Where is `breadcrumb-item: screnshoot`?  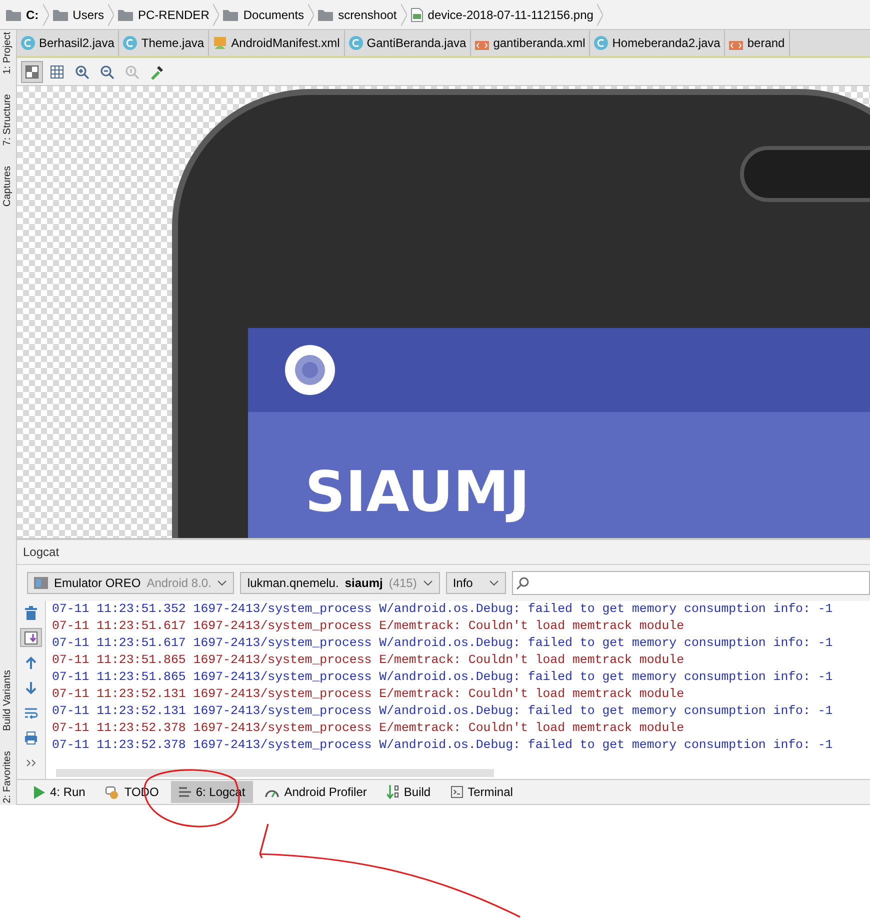
breadcrumb-item: screnshoot is located at coordinates (367, 15).